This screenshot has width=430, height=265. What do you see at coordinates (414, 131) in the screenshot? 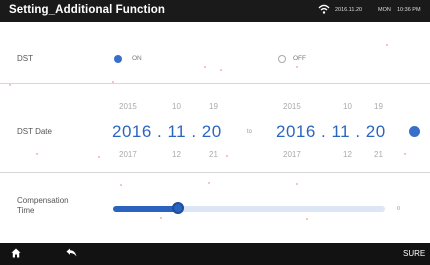
I see `confirm-date-dot` at bounding box center [414, 131].